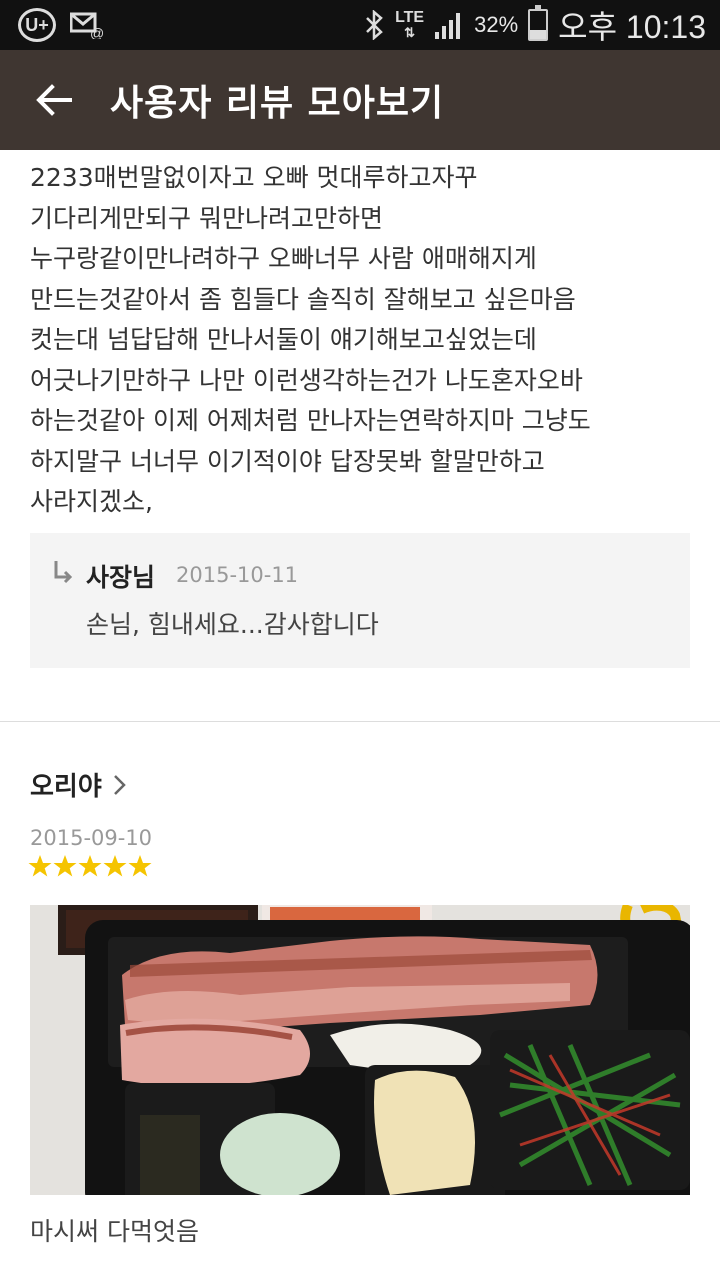 Image resolution: width=720 pixels, height=1279 pixels. I want to click on star-rating, so click(90, 866).